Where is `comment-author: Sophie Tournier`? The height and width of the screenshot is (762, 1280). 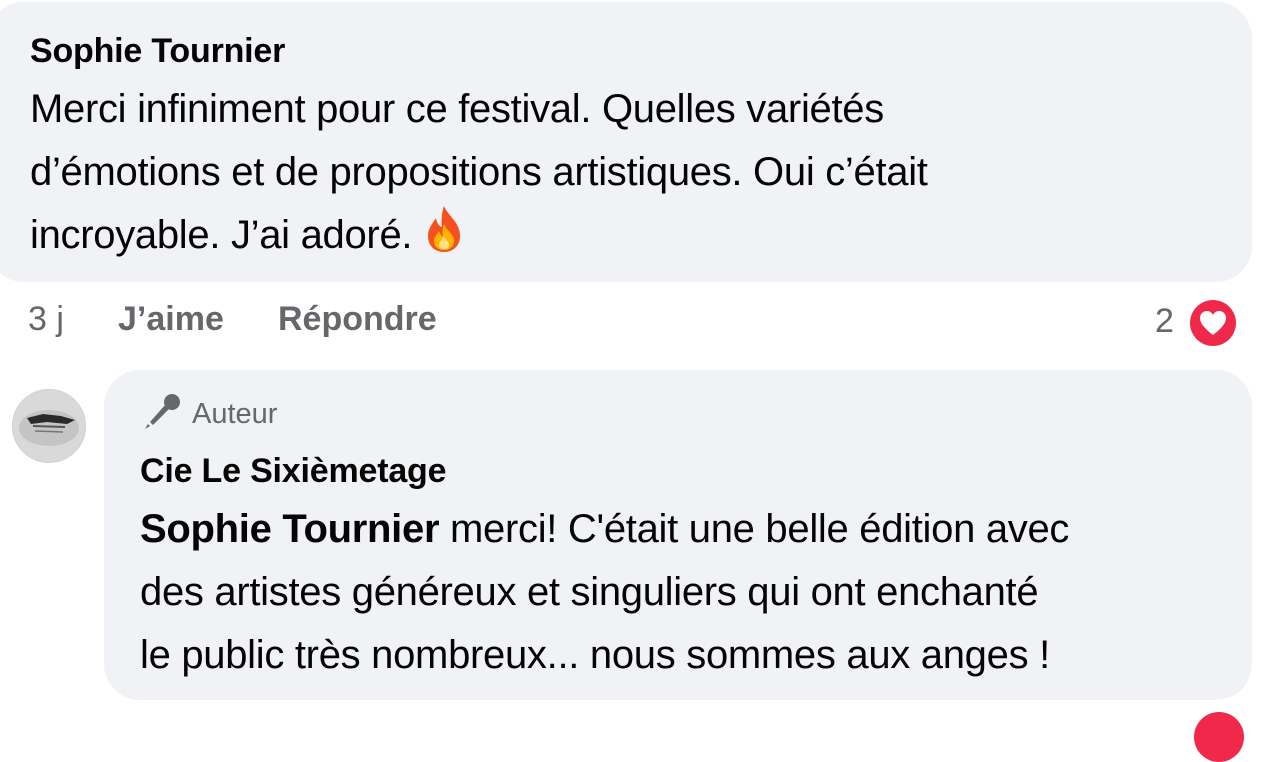 comment-author: Sophie Tournier is located at coordinates (157, 51).